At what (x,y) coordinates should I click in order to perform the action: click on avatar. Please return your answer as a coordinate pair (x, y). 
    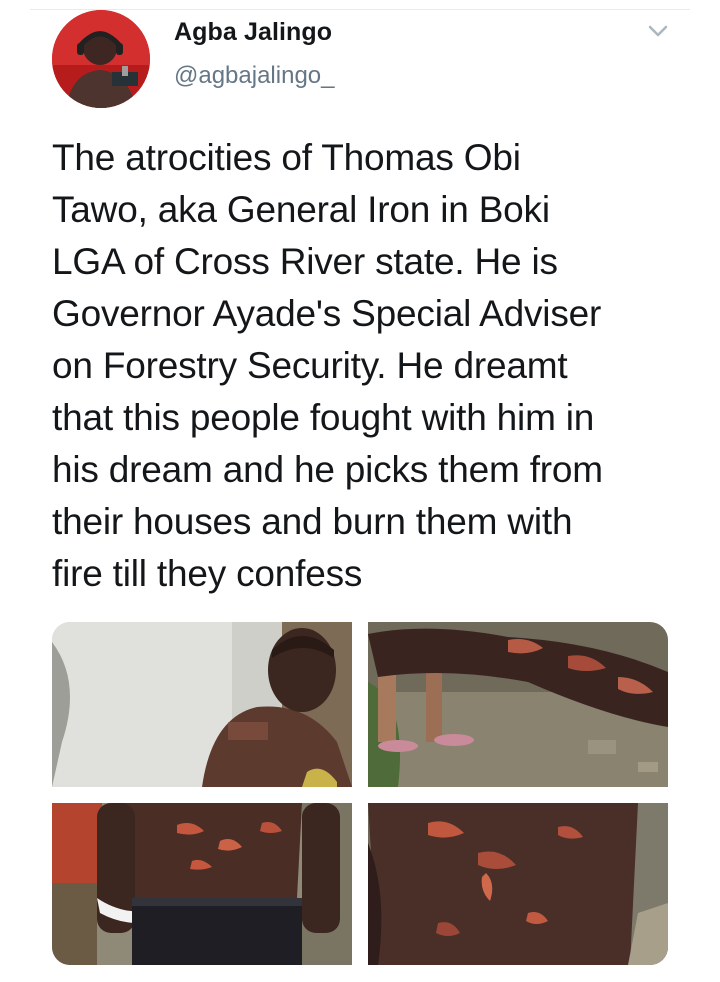
    Looking at the image, I should click on (101, 59).